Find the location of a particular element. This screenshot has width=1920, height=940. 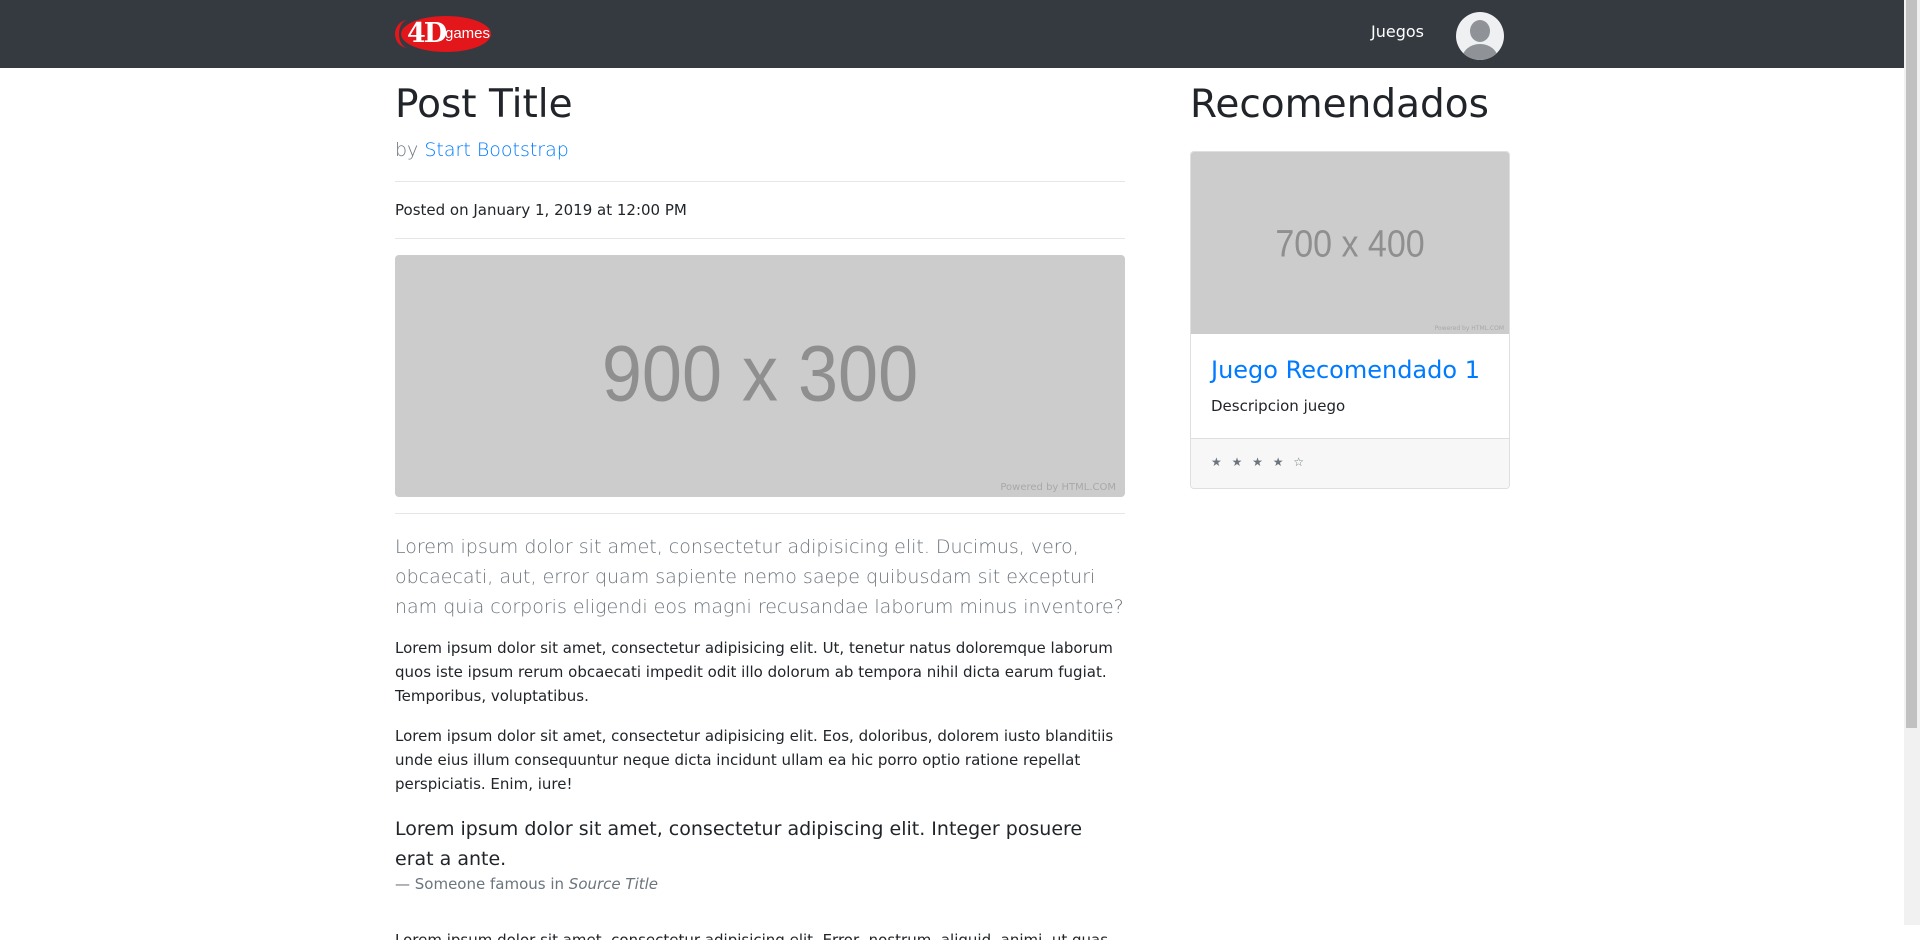

sidebar-title: Recomendados is located at coordinates (1339, 104).